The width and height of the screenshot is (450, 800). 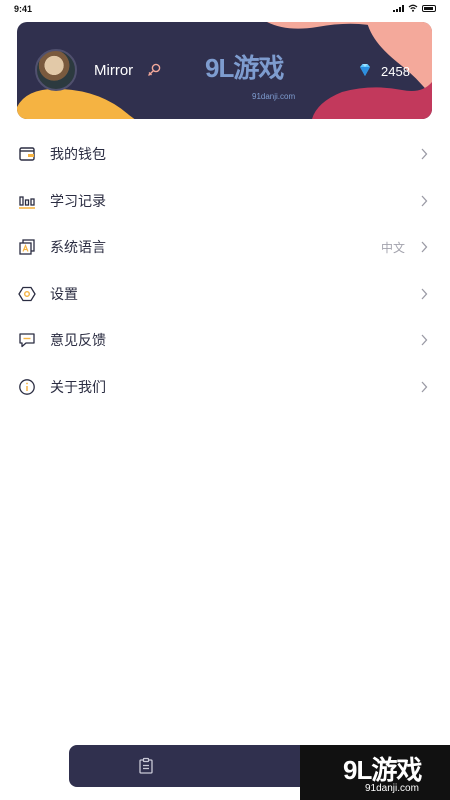 I want to click on language-value: 中文, so click(x=392, y=247).